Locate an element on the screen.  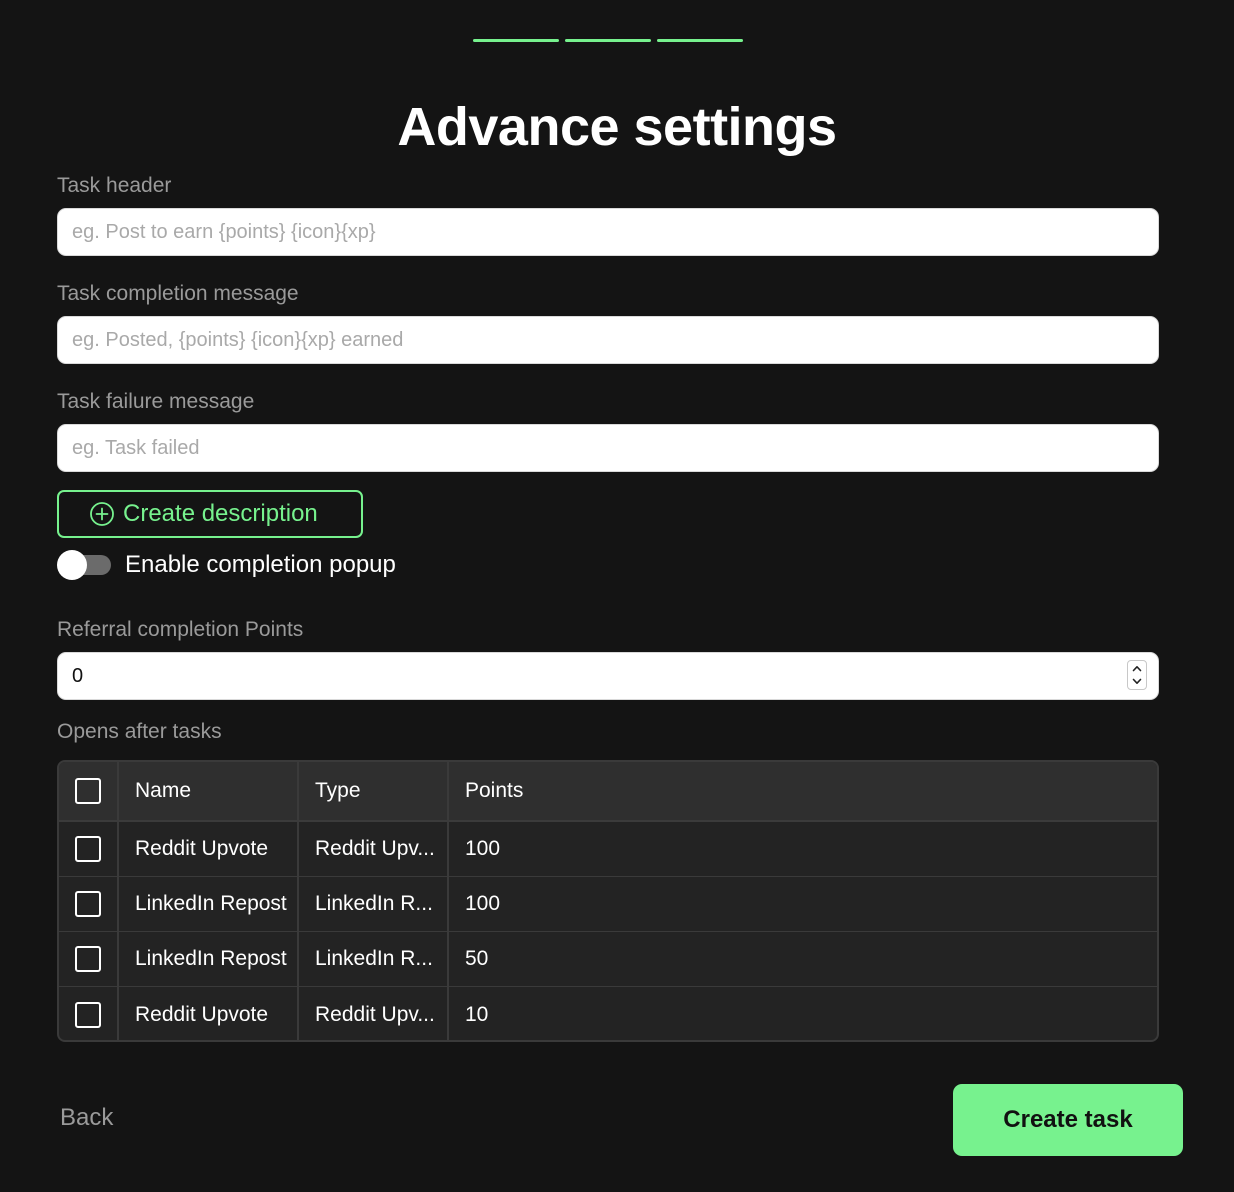
chevron-down-icon is located at coordinates (1137, 681).